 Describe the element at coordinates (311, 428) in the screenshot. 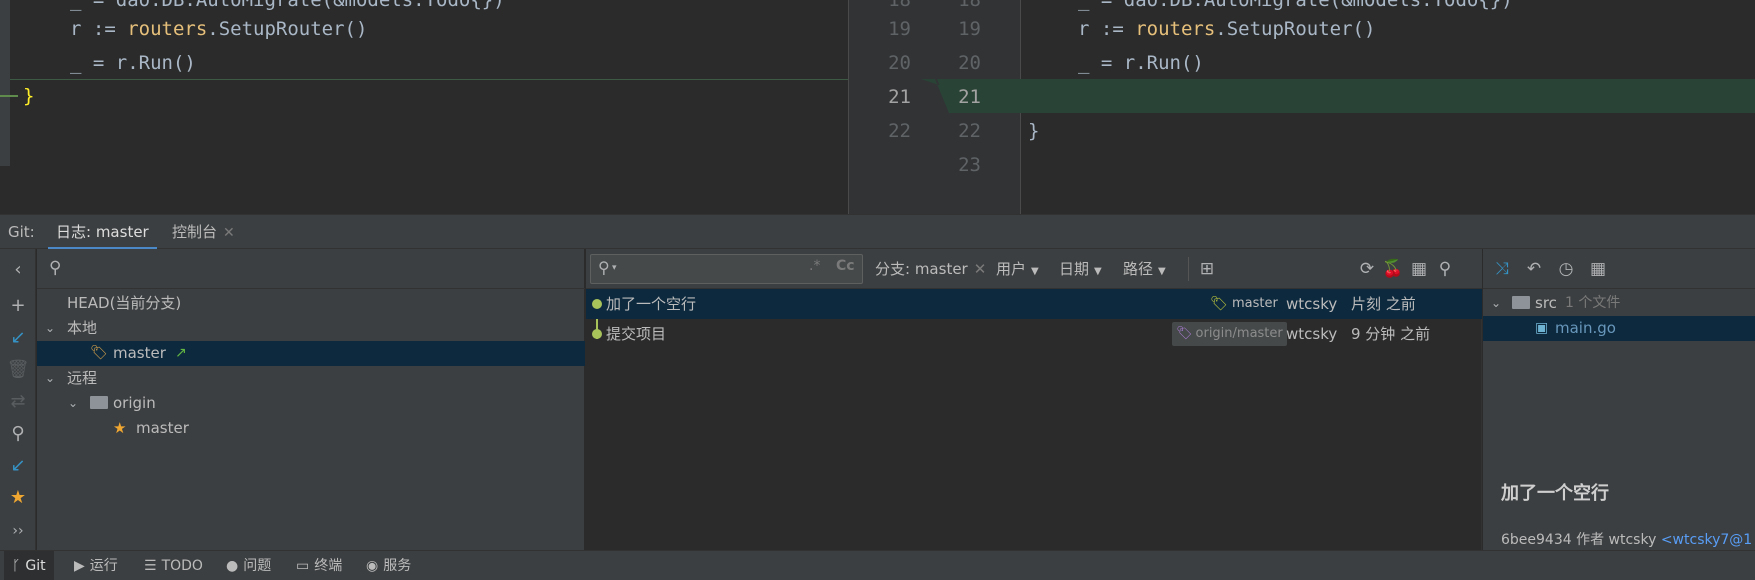

I see `tree-item-remote-master: ★ master` at that location.